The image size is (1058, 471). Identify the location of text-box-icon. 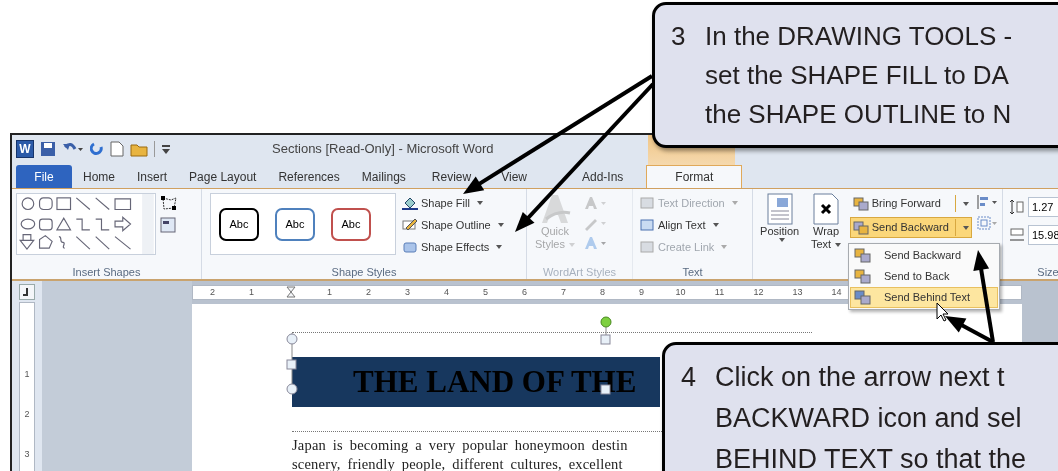
(168, 225).